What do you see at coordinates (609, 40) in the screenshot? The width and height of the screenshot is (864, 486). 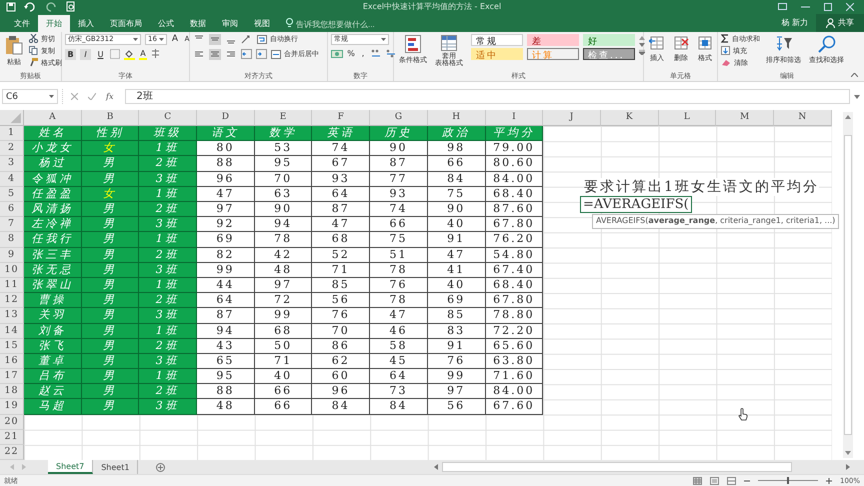 I see `cell-style-option: 好` at bounding box center [609, 40].